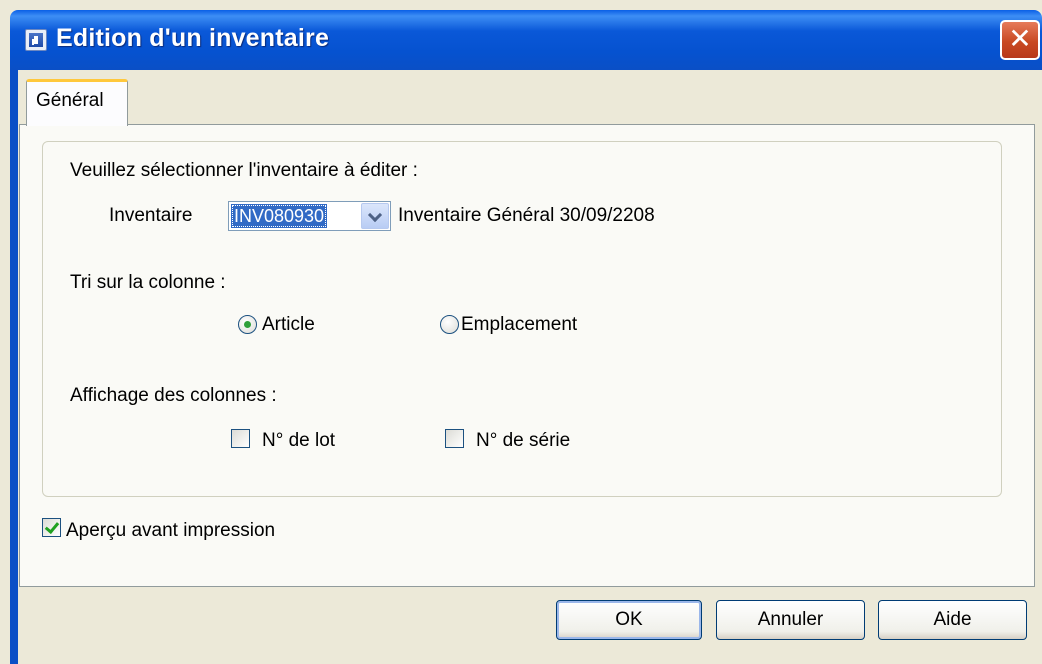 This screenshot has height=664, width=1042. What do you see at coordinates (193, 38) in the screenshot?
I see `window-title: Edition d'un inventaire` at bounding box center [193, 38].